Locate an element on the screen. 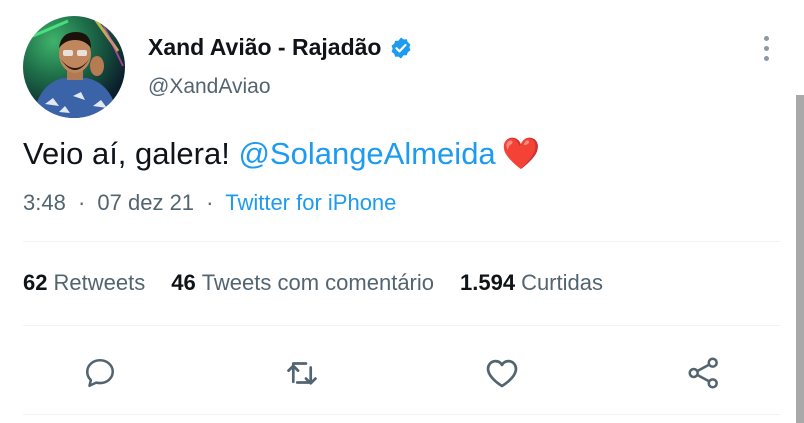 Image resolution: width=804 pixels, height=423 pixels. display-name: Xand Avião - Rajadão is located at coordinates (280, 47).